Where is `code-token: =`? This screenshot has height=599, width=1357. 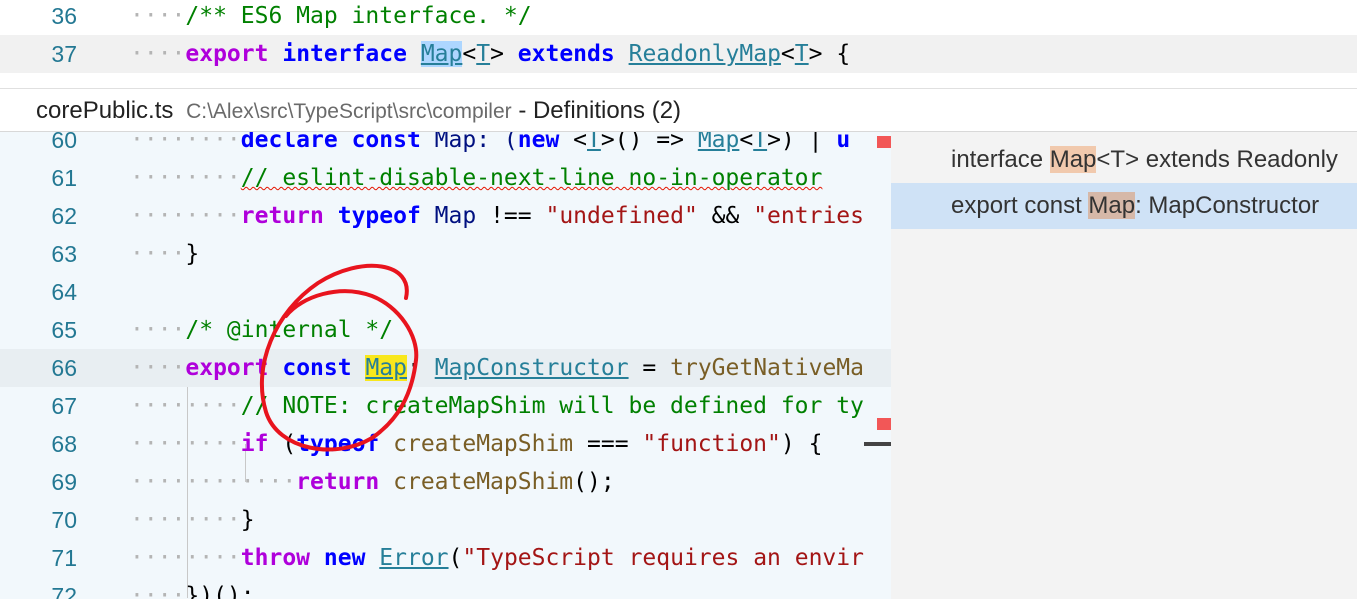
code-token: = is located at coordinates (649, 368).